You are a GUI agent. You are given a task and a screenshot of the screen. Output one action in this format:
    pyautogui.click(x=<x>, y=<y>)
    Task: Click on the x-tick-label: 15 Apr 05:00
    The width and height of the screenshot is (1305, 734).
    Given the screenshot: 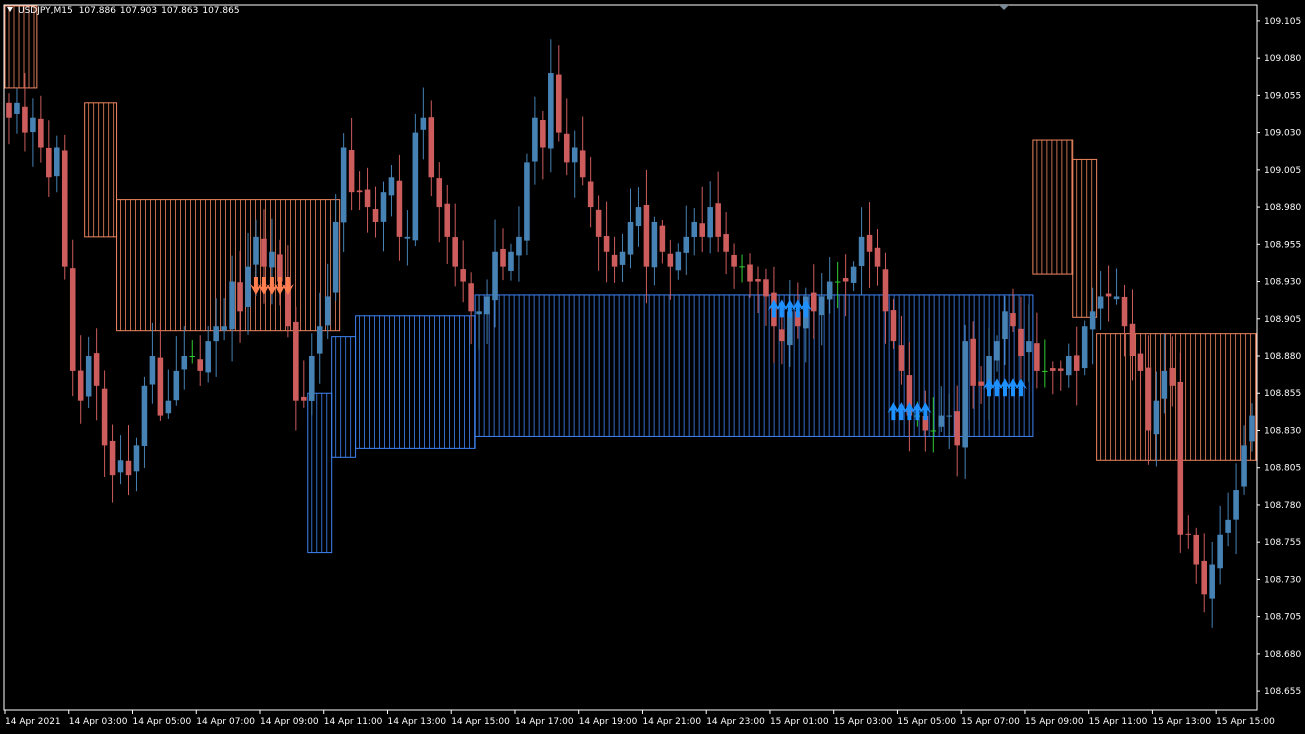 What is the action you would take?
    pyautogui.click(x=926, y=722)
    